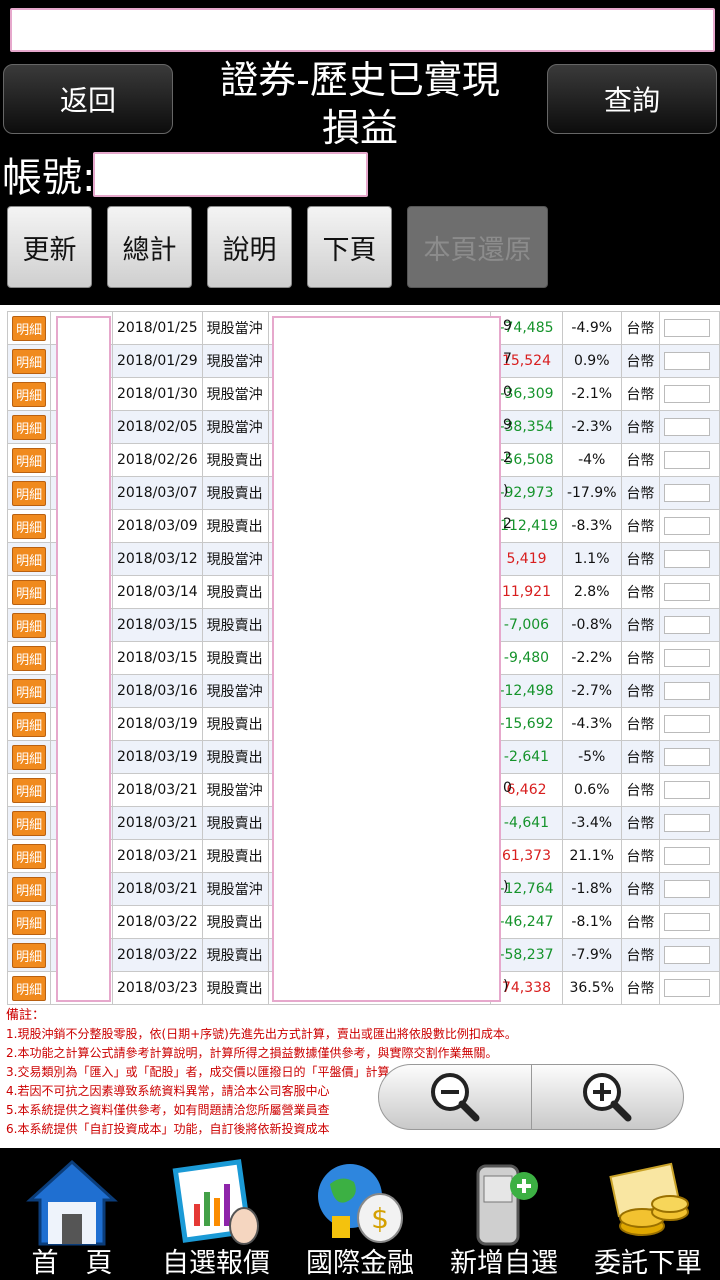  I want to click on tab-watchlist-quotes: 自選報價, so click(216, 1215).